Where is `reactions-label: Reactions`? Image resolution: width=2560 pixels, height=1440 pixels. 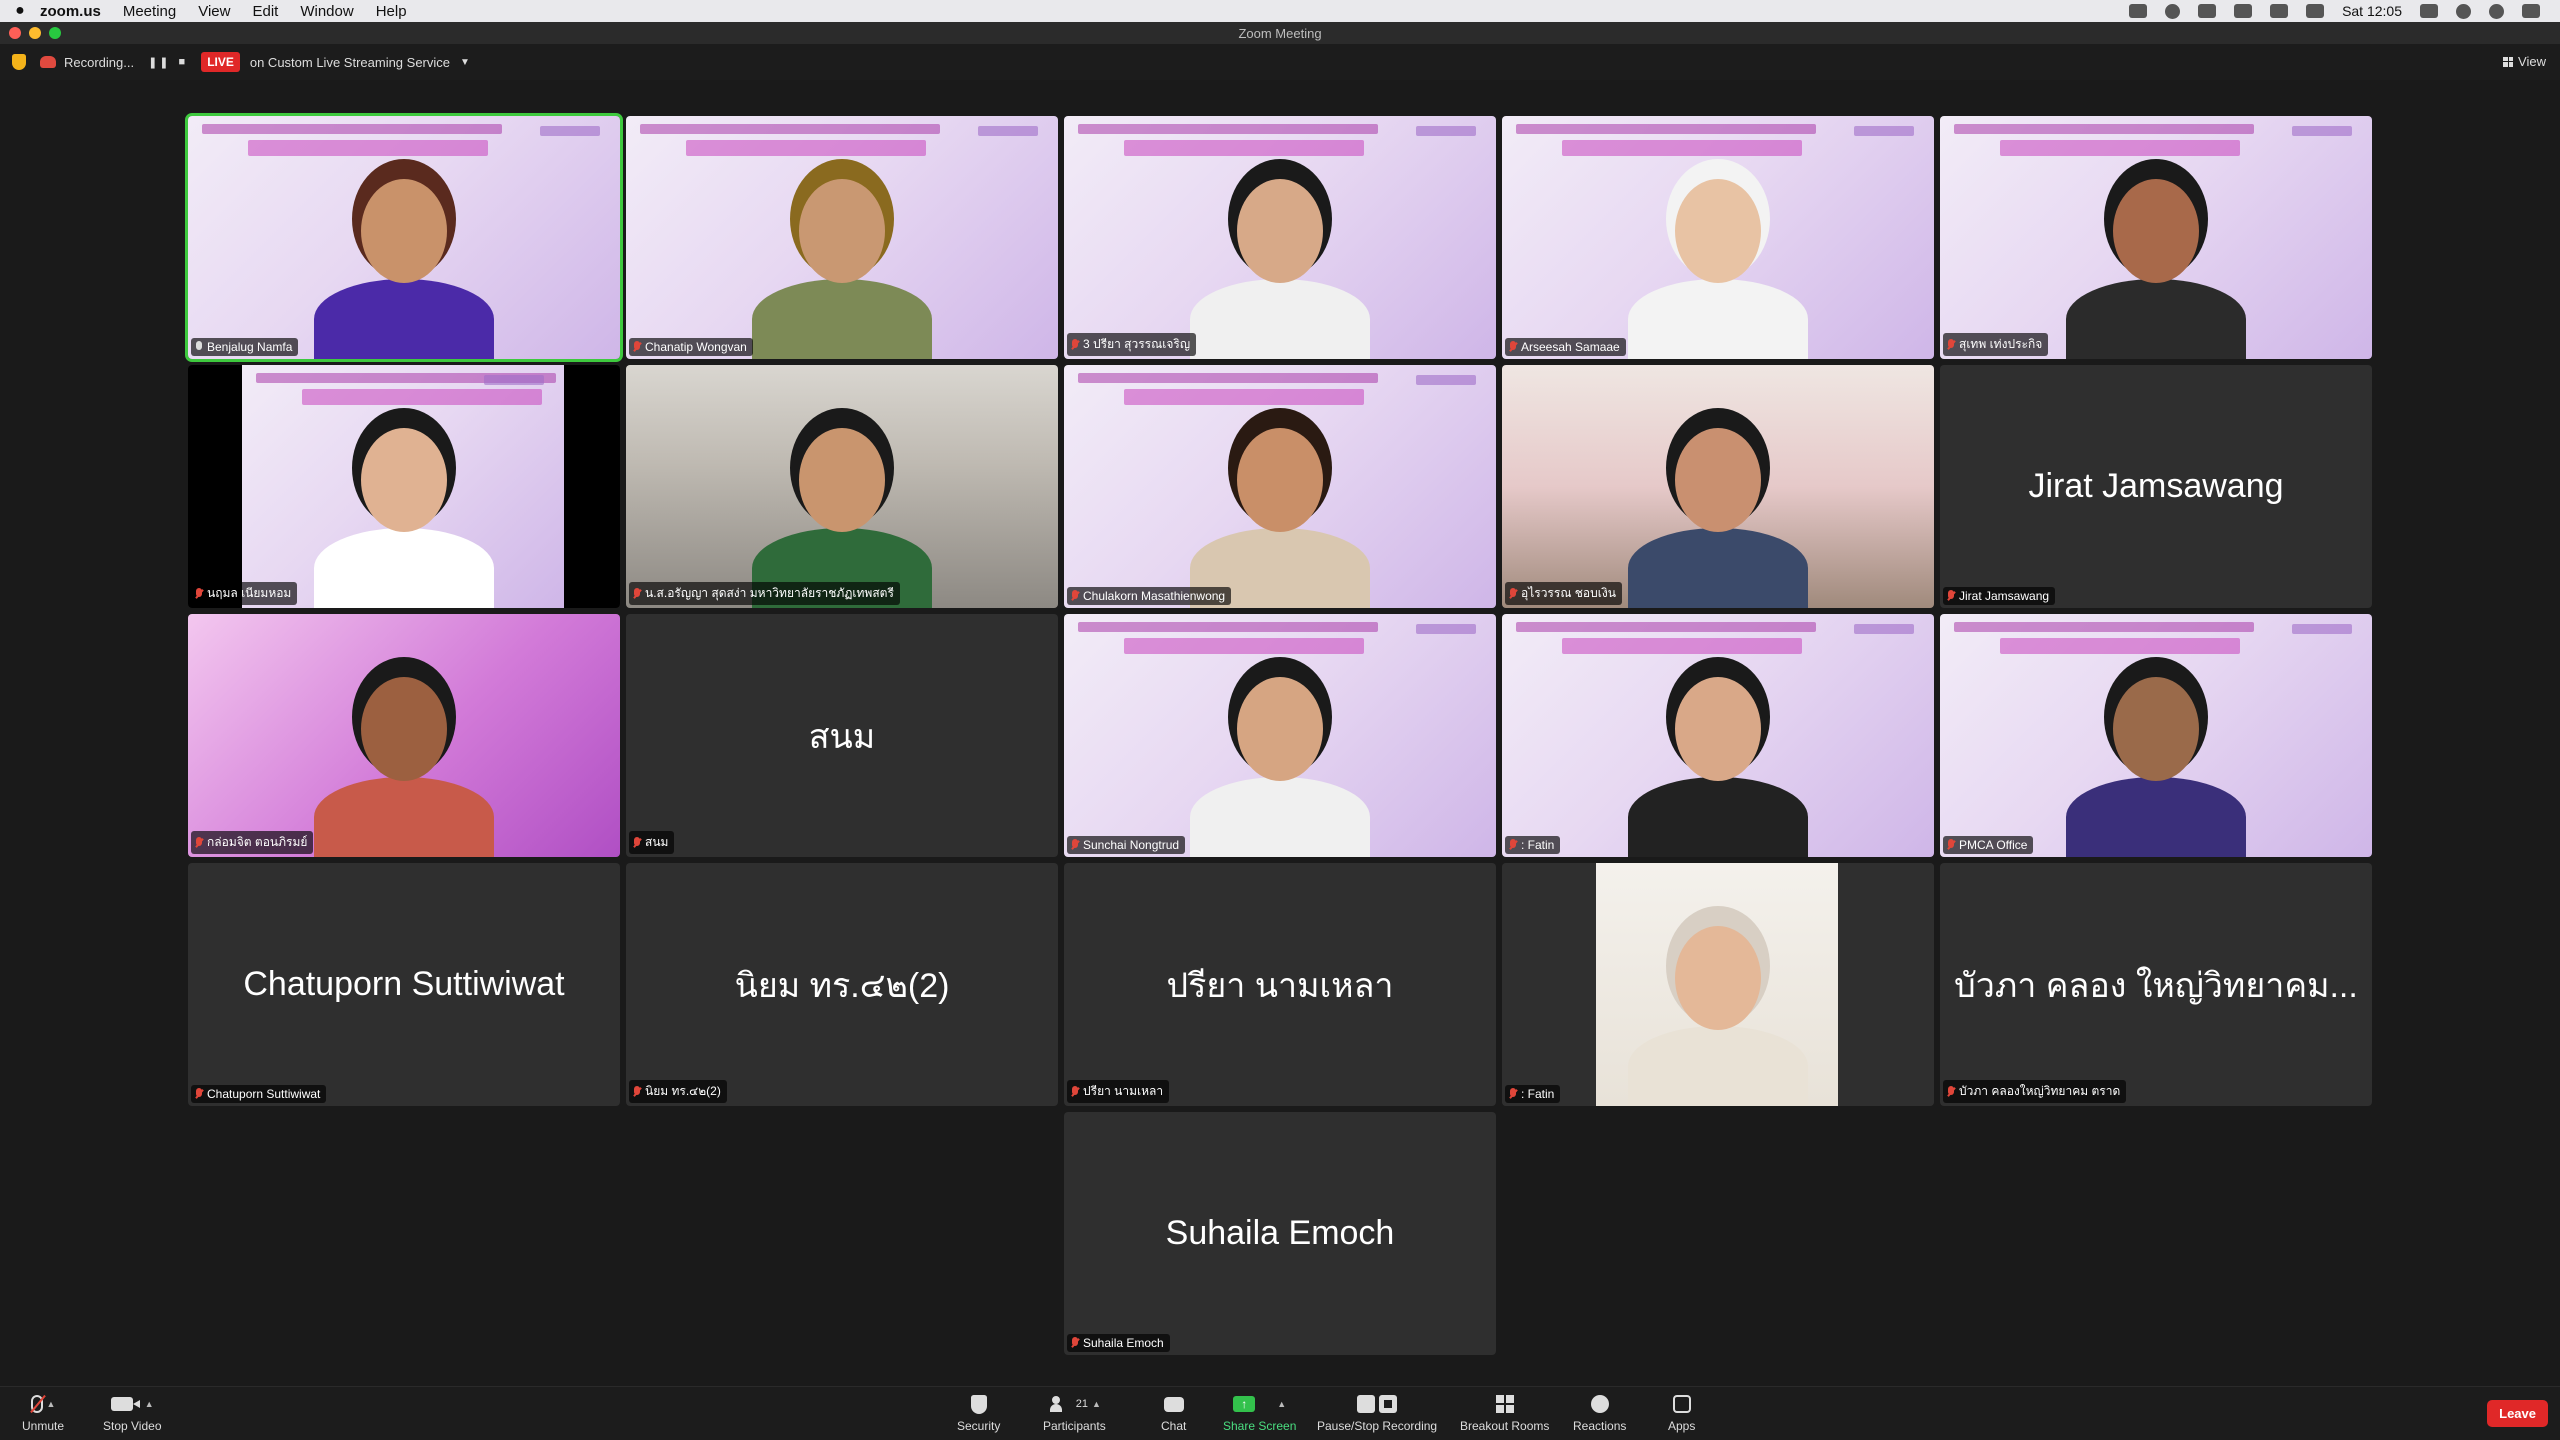 reactions-label: Reactions is located at coordinates (1600, 1426).